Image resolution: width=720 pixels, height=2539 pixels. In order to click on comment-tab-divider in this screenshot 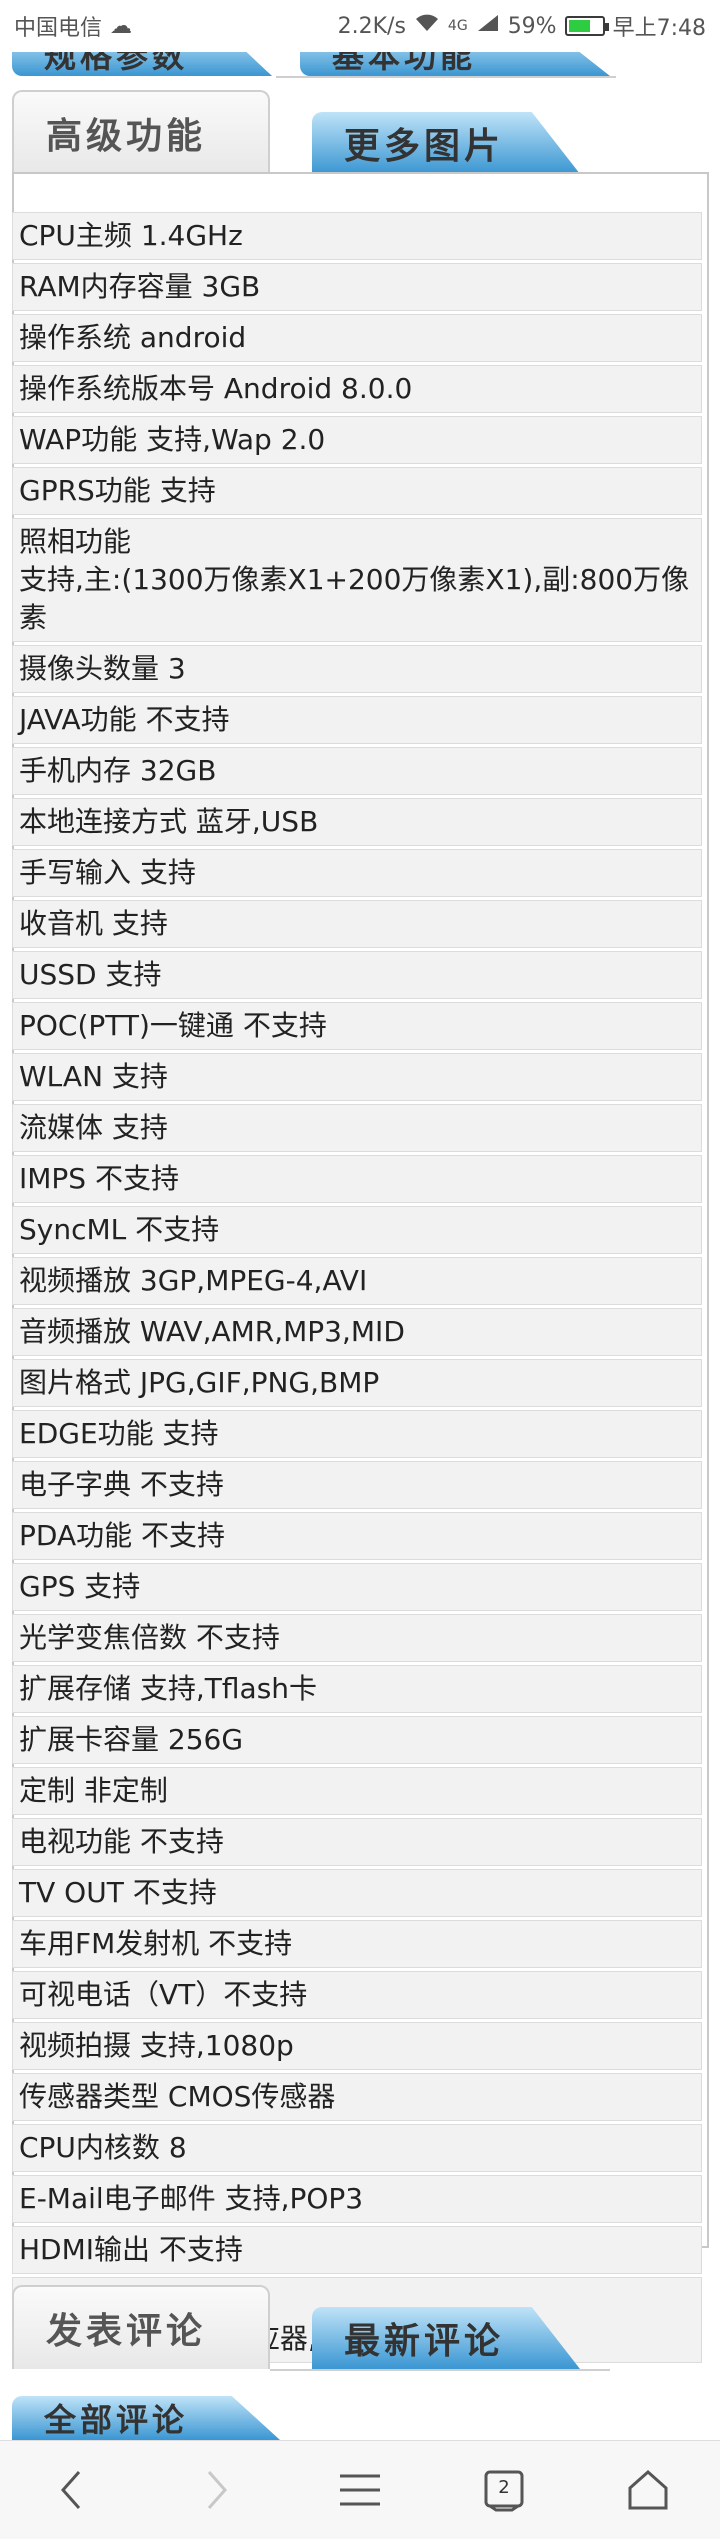, I will do `click(440, 2370)`.